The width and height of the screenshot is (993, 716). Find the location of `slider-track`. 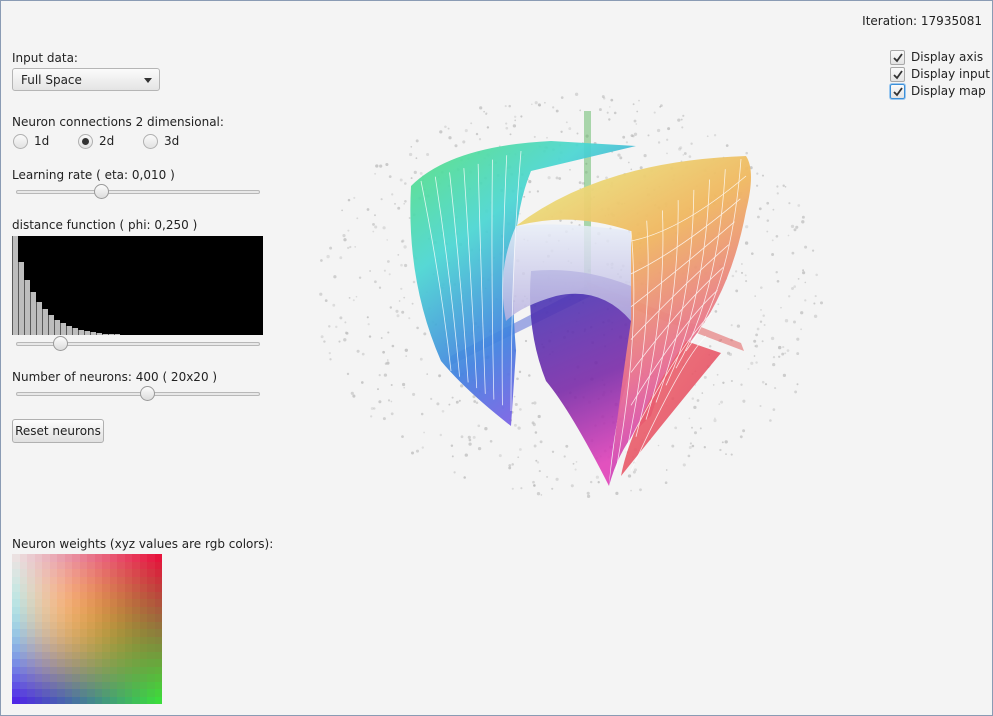

slider-track is located at coordinates (138, 394).